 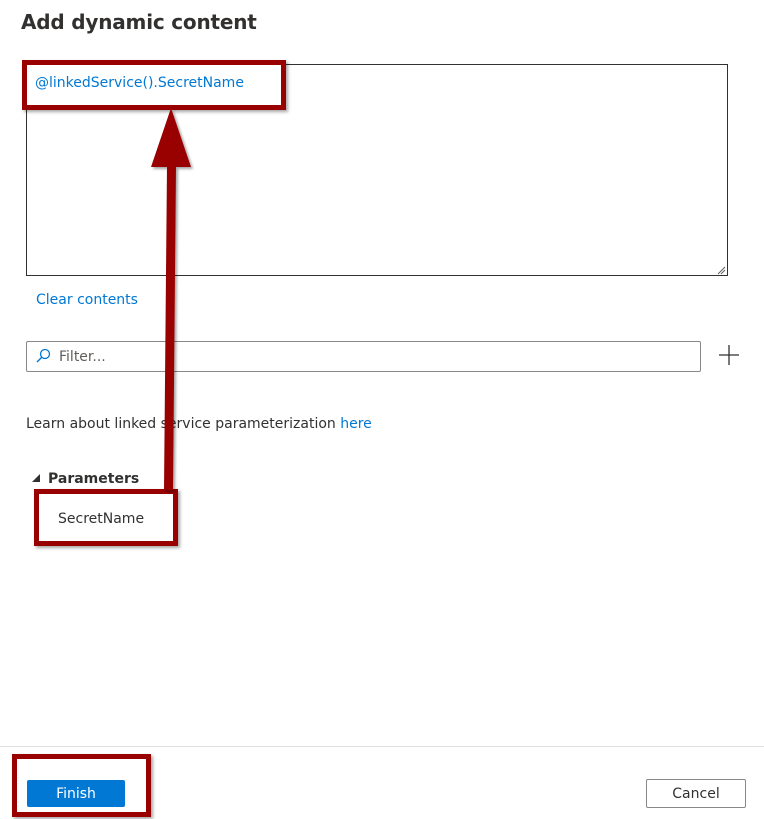 I want to click on search-icon, so click(x=43, y=355).